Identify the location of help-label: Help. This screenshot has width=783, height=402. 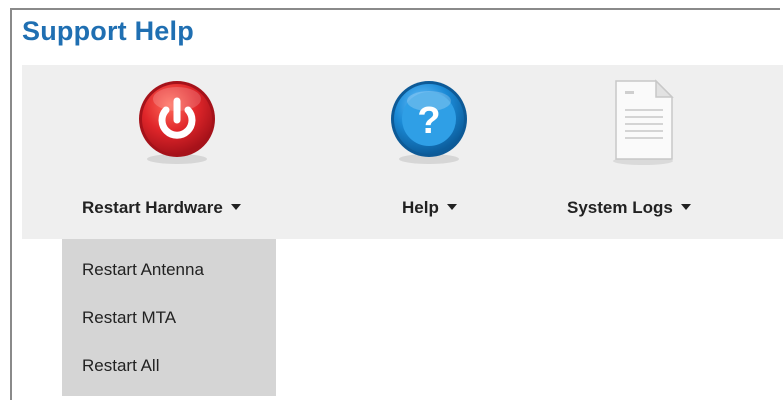
(429, 208).